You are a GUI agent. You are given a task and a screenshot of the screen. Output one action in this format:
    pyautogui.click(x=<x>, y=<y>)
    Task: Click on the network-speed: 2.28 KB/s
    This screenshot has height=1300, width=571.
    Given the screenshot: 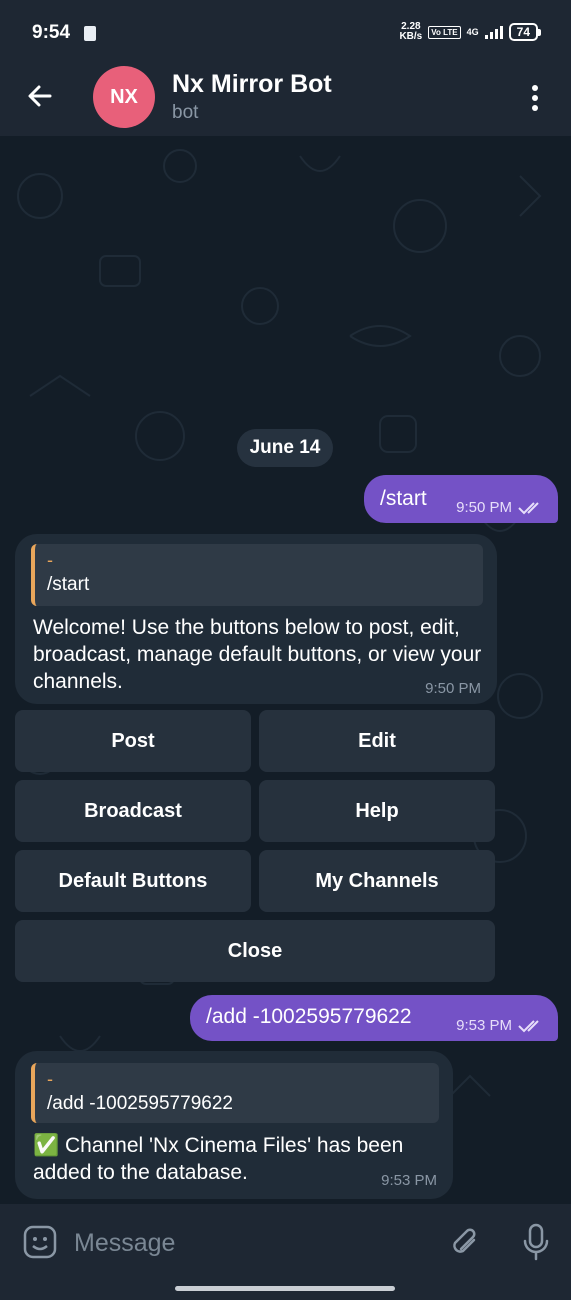 What is the action you would take?
    pyautogui.click(x=410, y=32)
    